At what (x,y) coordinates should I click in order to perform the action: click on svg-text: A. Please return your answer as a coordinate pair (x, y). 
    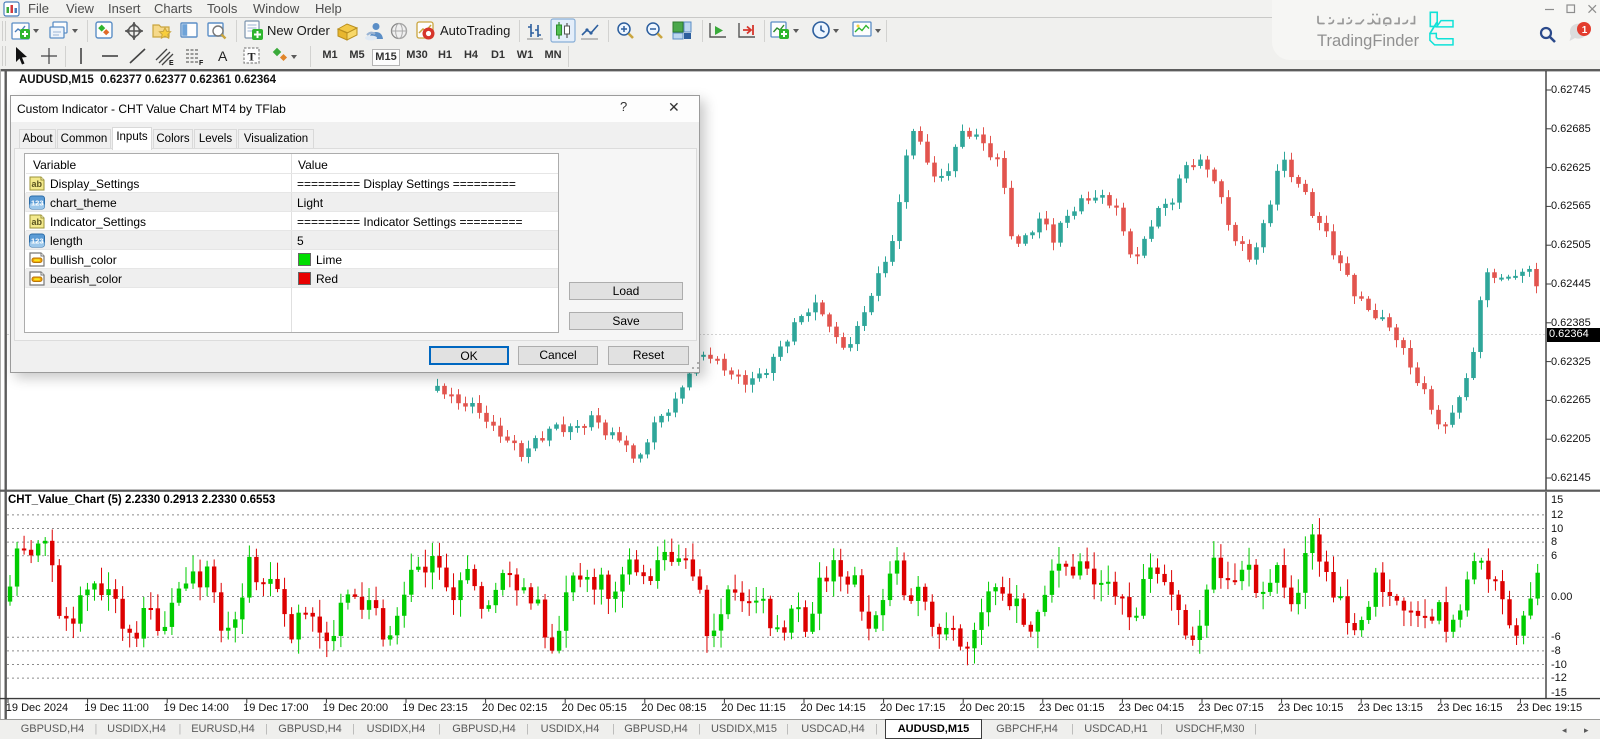
    Looking at the image, I should click on (223, 56).